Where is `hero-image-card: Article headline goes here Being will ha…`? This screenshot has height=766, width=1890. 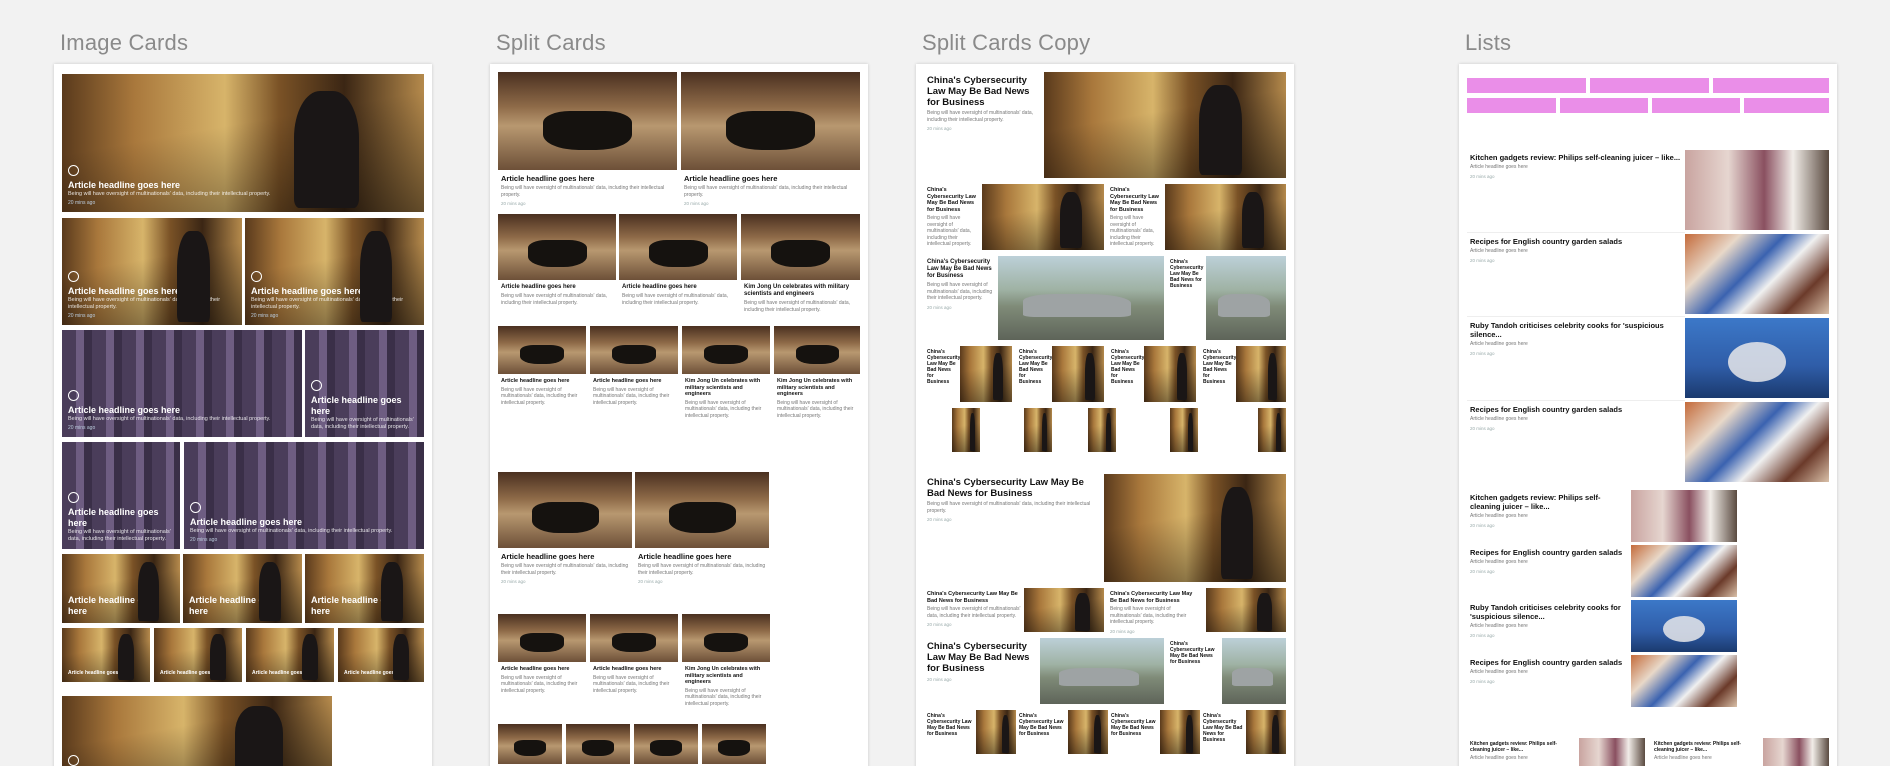 hero-image-card: Article headline goes here Being will ha… is located at coordinates (243, 143).